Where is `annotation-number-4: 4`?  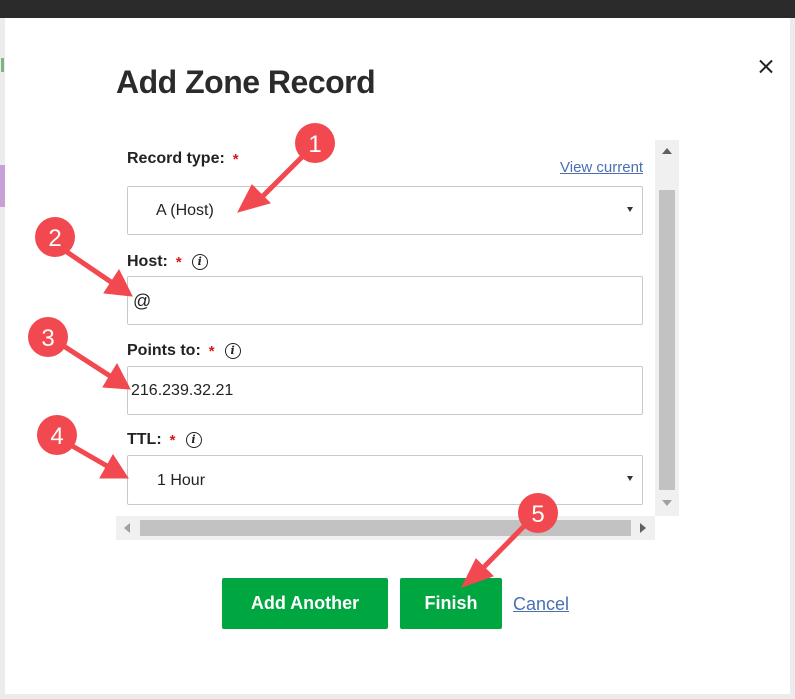 annotation-number-4: 4 is located at coordinates (56, 436).